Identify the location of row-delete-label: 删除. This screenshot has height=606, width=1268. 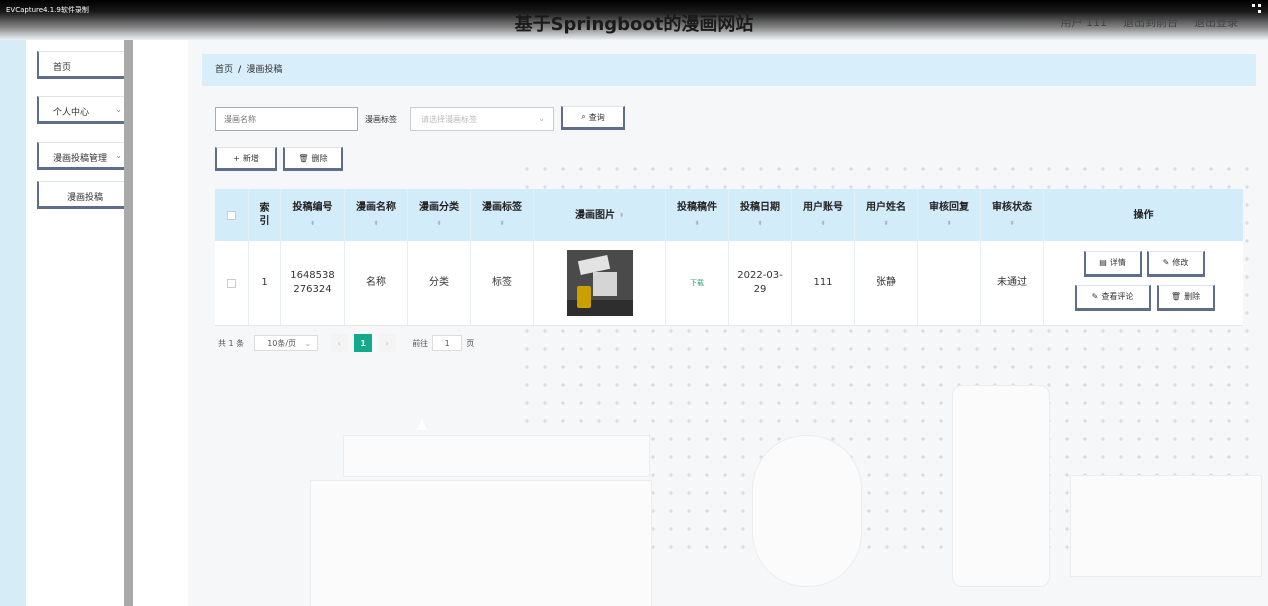
(1192, 296).